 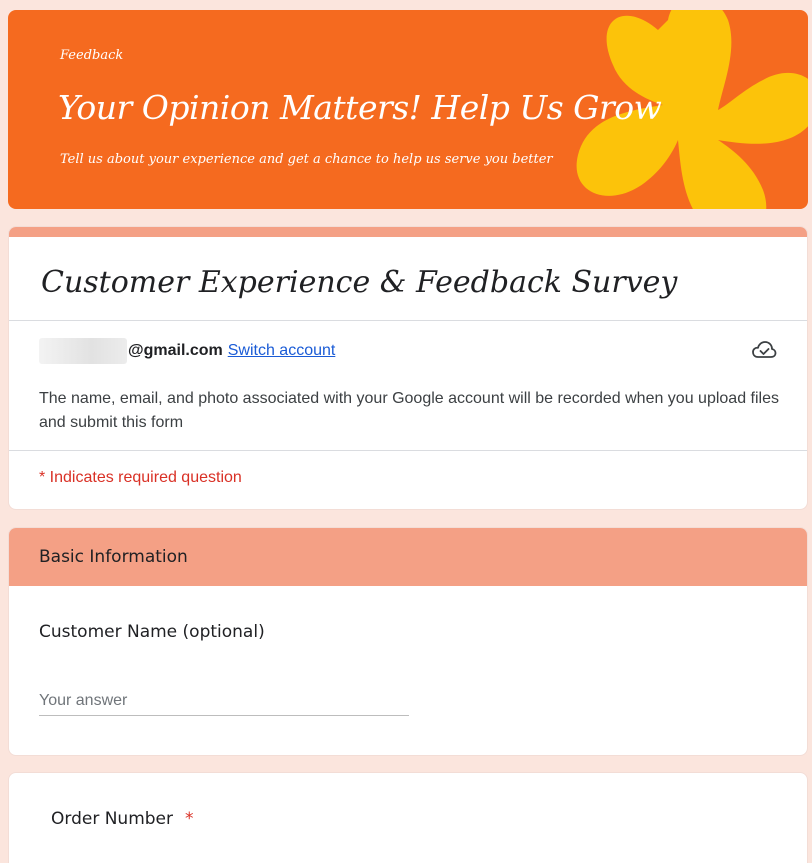 What do you see at coordinates (360, 107) in the screenshot?
I see `banner-title: Your Opinion Matters! Help Us Grow` at bounding box center [360, 107].